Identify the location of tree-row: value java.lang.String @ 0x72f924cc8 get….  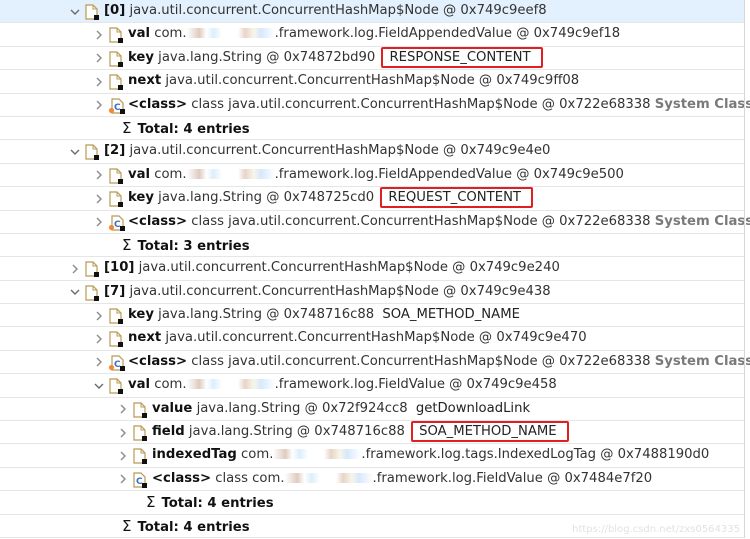
(372, 410).